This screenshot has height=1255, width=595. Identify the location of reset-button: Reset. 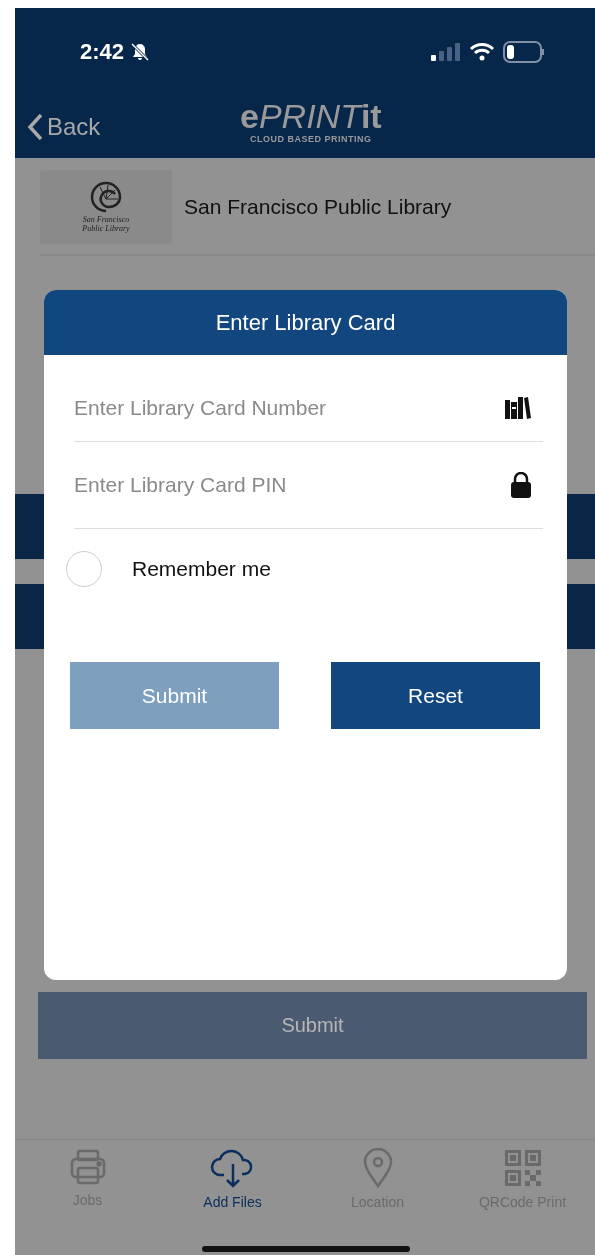
(435, 695).